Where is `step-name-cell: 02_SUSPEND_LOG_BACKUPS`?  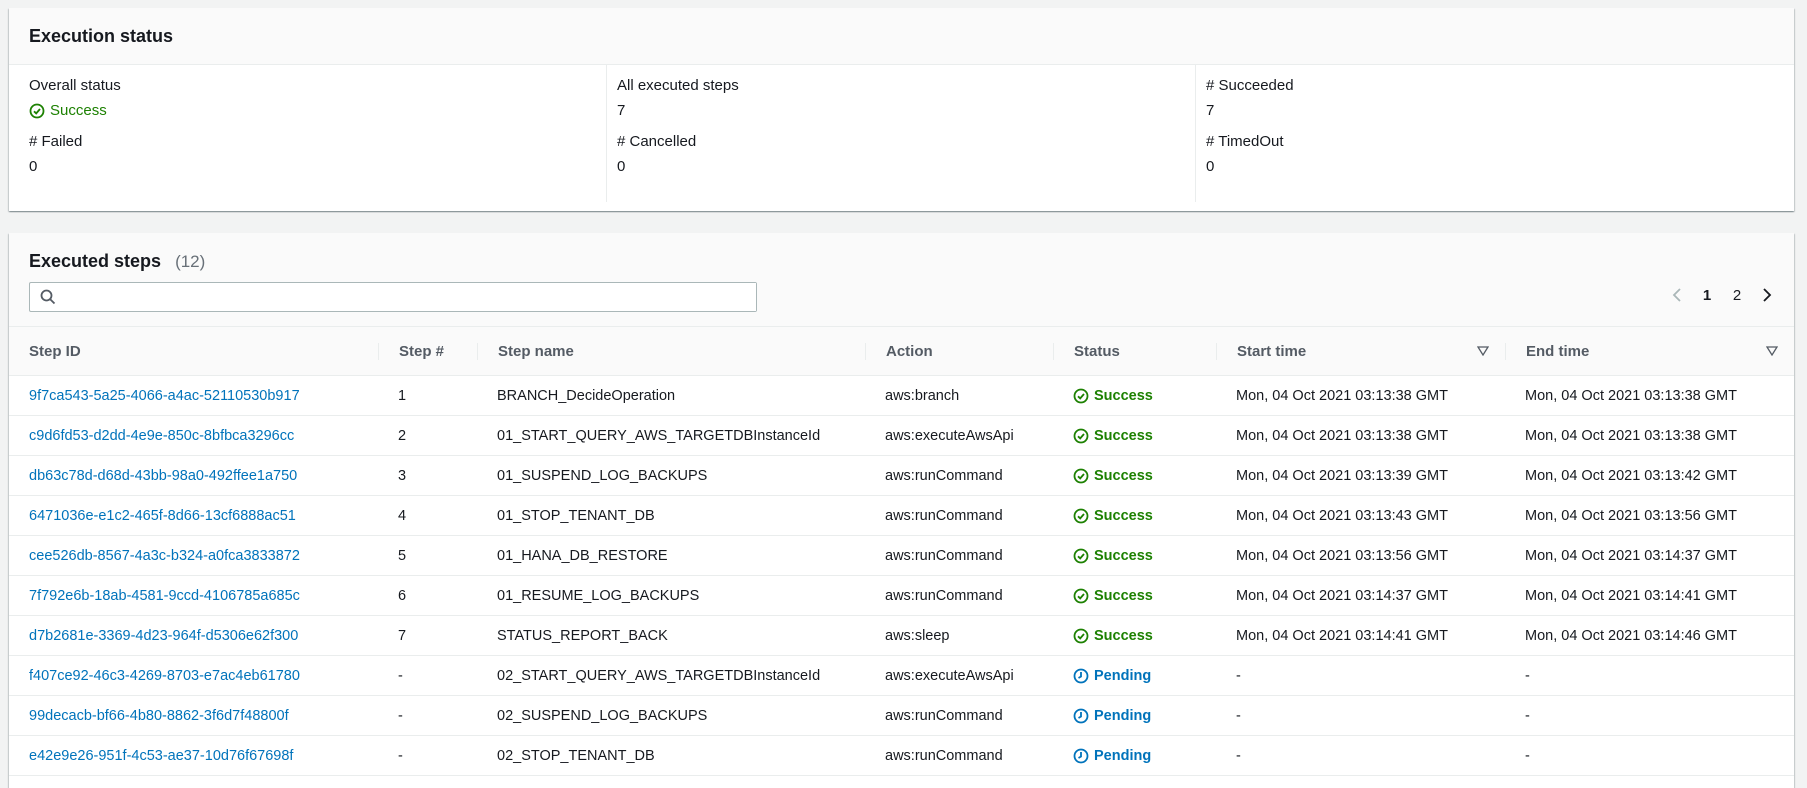
step-name-cell: 02_SUSPEND_LOG_BACKUPS is located at coordinates (671, 715).